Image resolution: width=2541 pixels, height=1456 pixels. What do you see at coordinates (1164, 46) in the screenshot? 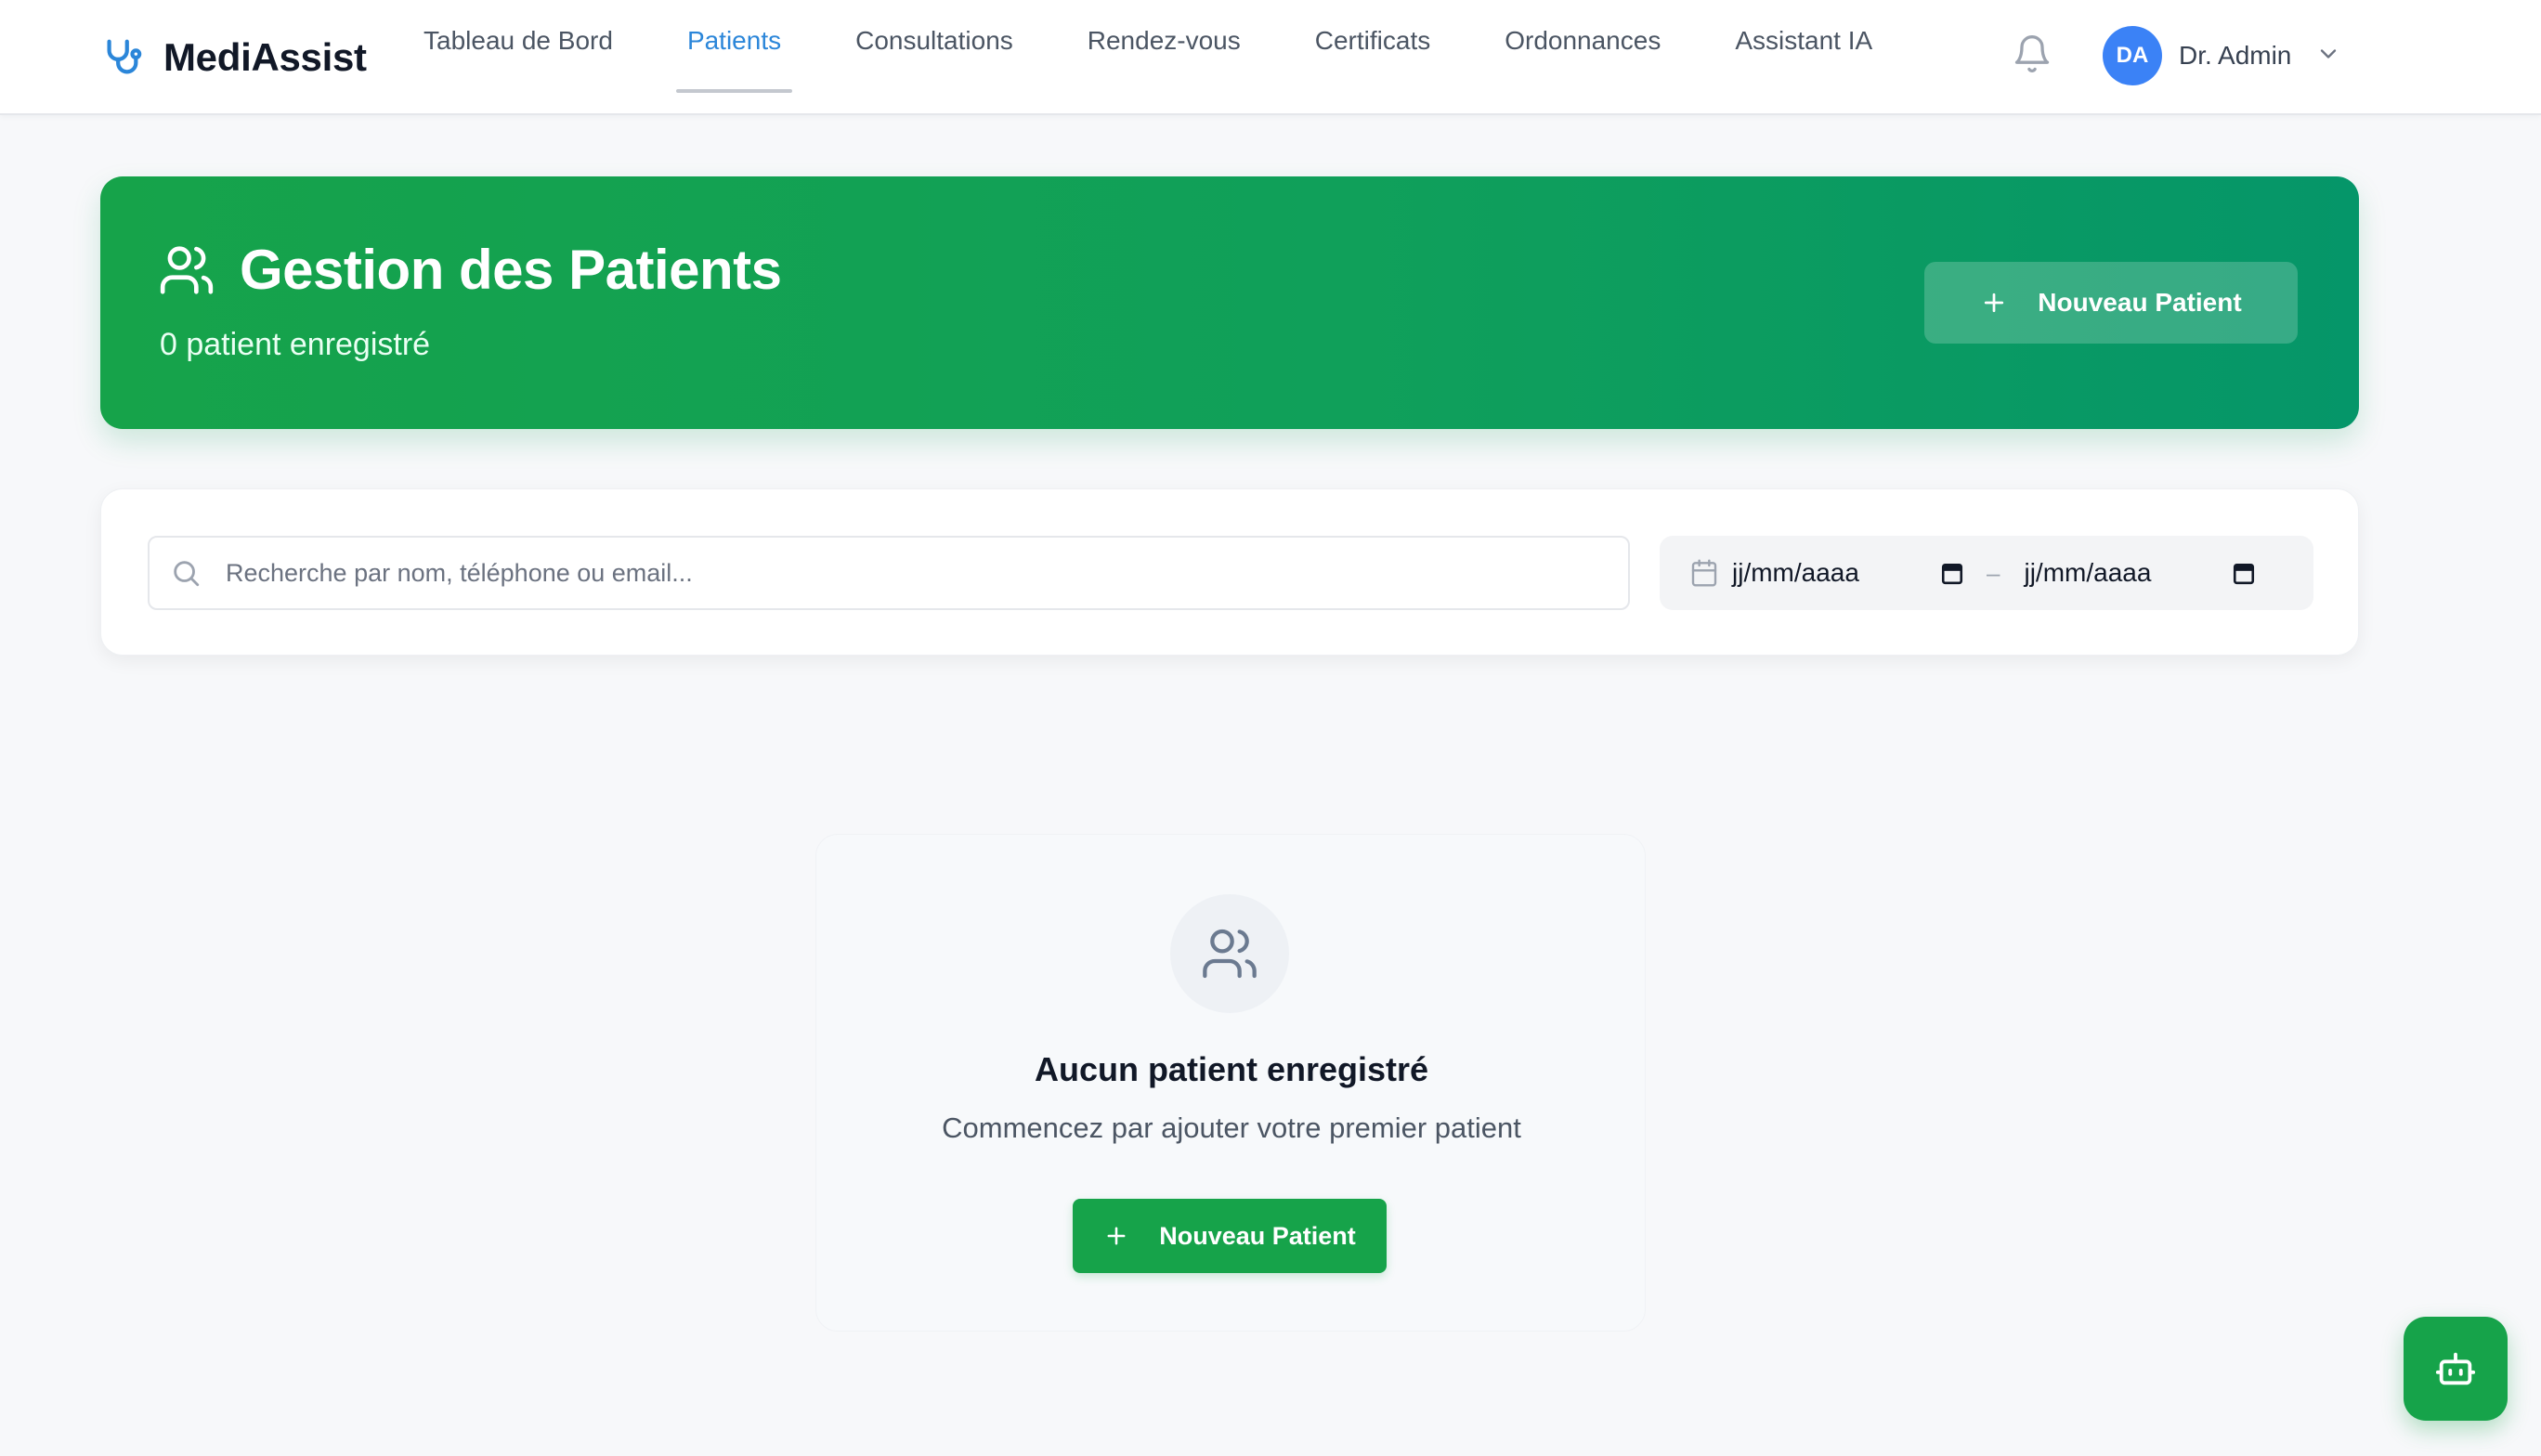
I see `nav-rendez-vous: Rendez-vous` at bounding box center [1164, 46].